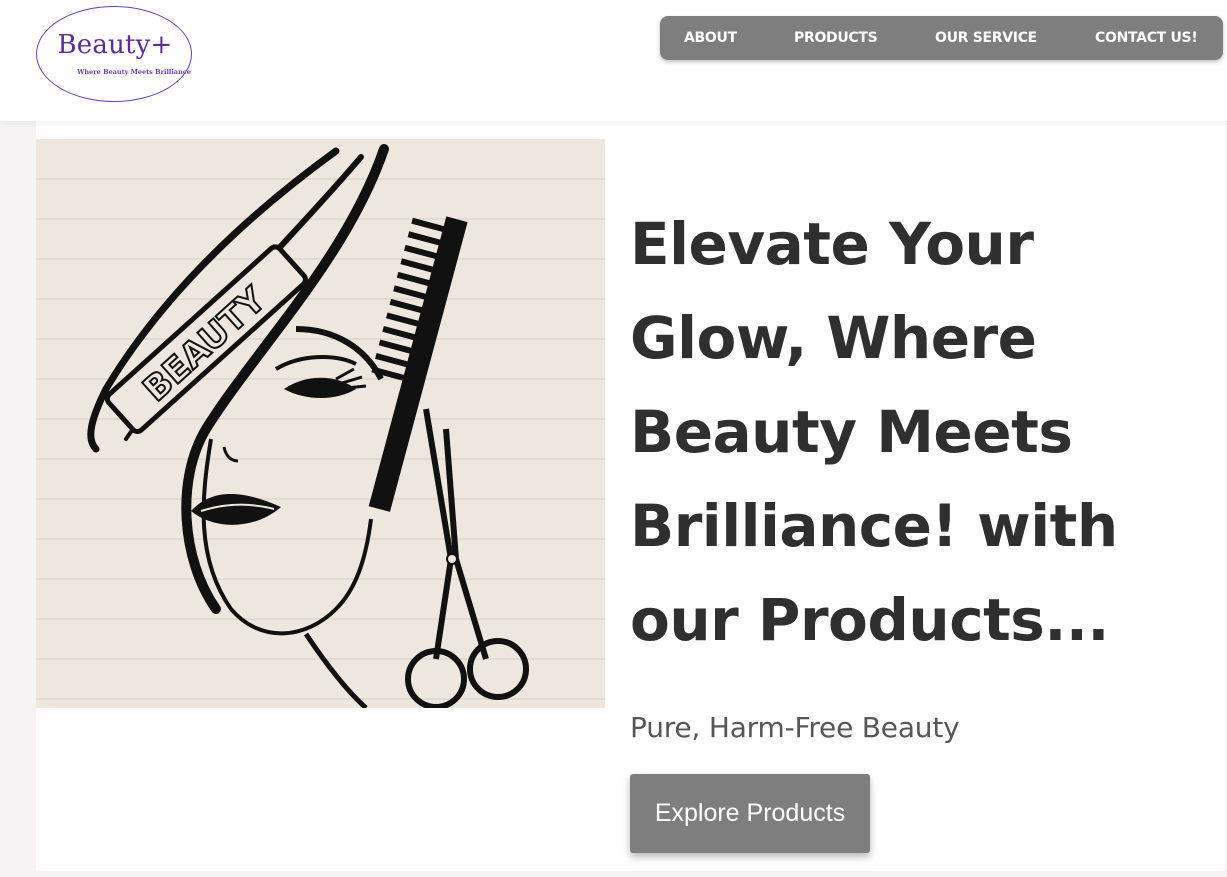 Image resolution: width=1227 pixels, height=877 pixels. Describe the element at coordinates (986, 38) in the screenshot. I see `nav-our-service: OUR SERVICE` at that location.